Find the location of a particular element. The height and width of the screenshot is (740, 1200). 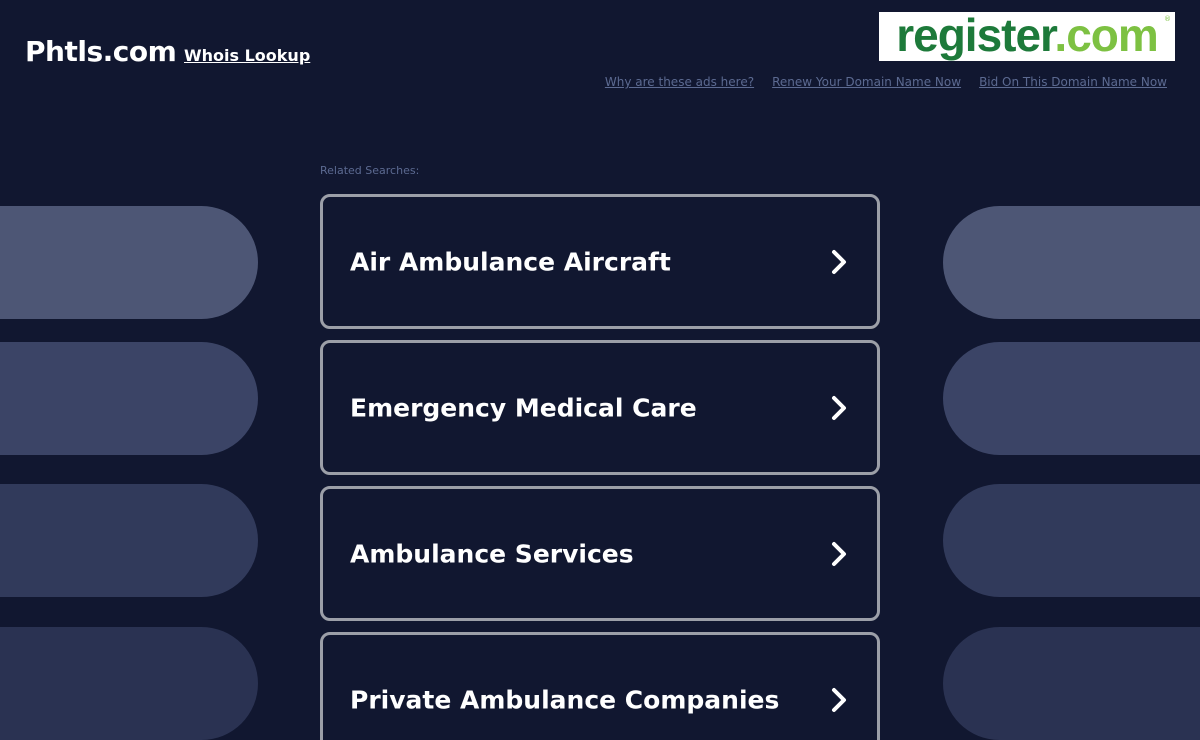

related-search-link: Ambulance Services is located at coordinates (600, 553).